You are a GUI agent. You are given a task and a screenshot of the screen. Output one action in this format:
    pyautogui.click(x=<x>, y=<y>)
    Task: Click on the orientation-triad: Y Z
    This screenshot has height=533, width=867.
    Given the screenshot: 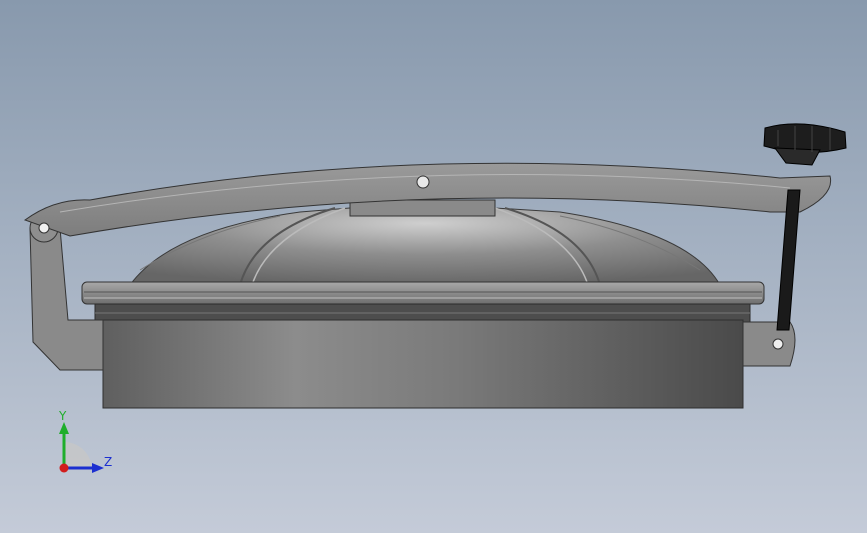 What is the action you would take?
    pyautogui.click(x=83, y=445)
    